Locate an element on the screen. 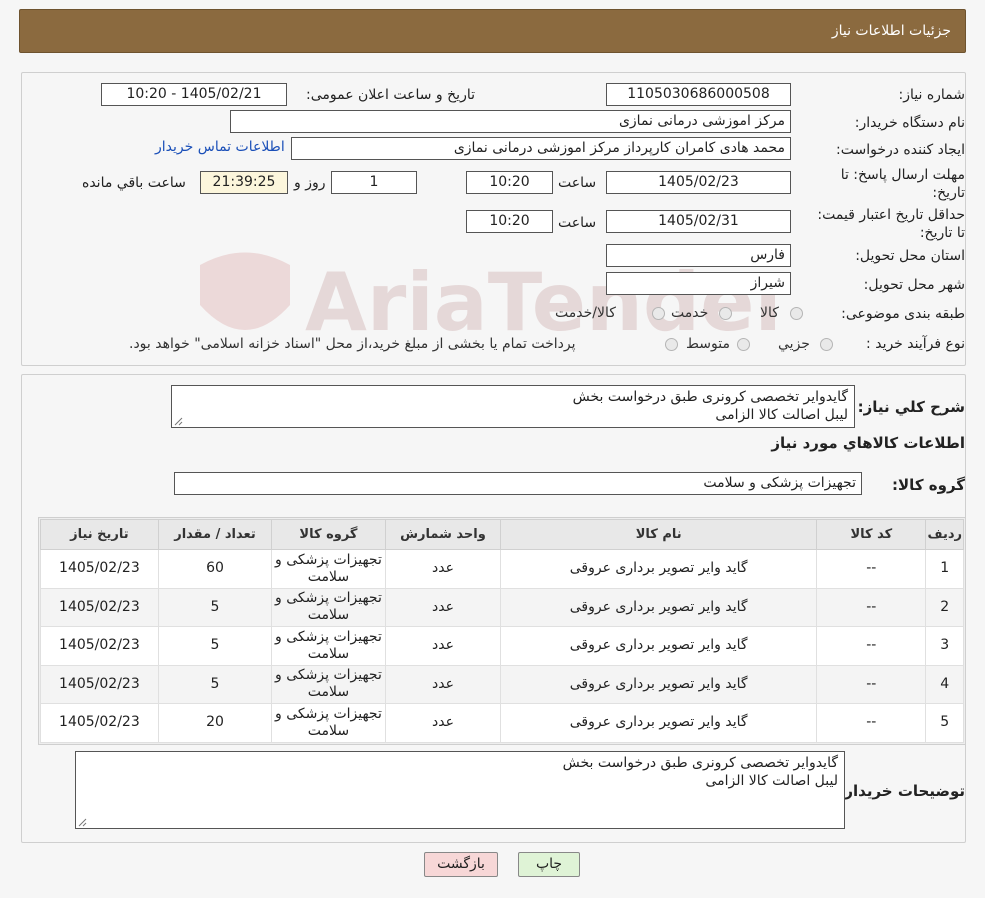  page-header: جزئیات اطلاعات نیاز is located at coordinates (492, 31).